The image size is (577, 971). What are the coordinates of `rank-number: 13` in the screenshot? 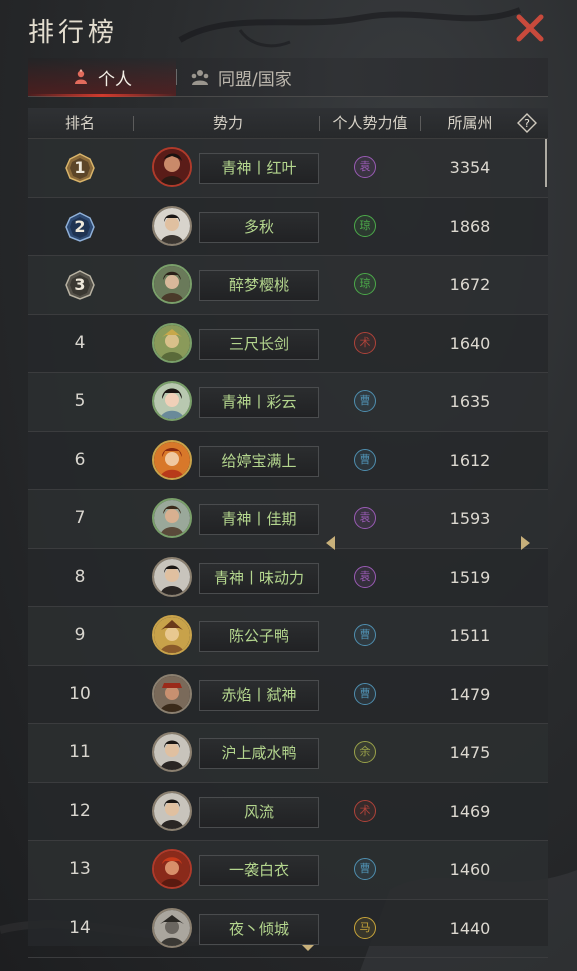 It's located at (80, 869).